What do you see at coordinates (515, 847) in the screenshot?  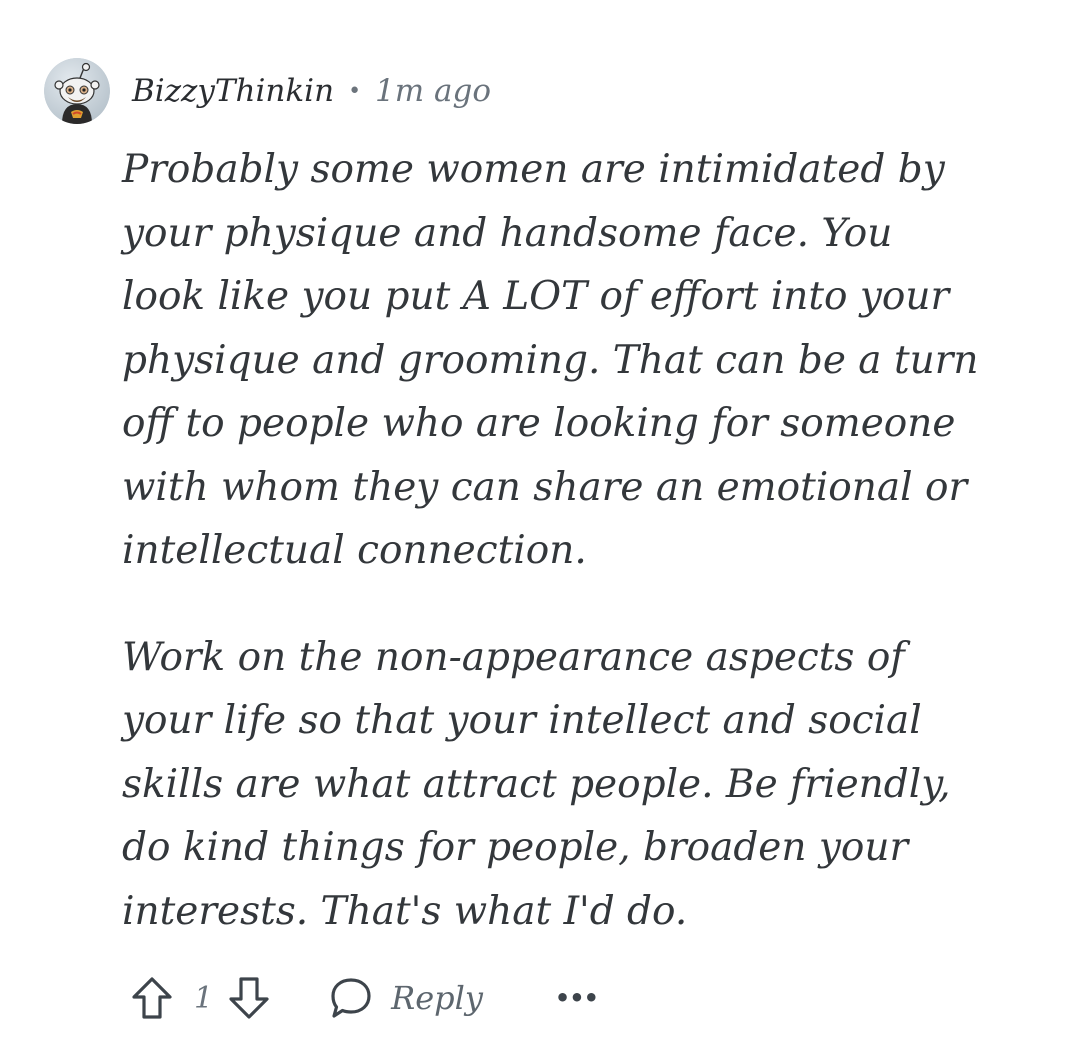 I see `comment-line: do kind things for people, broaden your` at bounding box center [515, 847].